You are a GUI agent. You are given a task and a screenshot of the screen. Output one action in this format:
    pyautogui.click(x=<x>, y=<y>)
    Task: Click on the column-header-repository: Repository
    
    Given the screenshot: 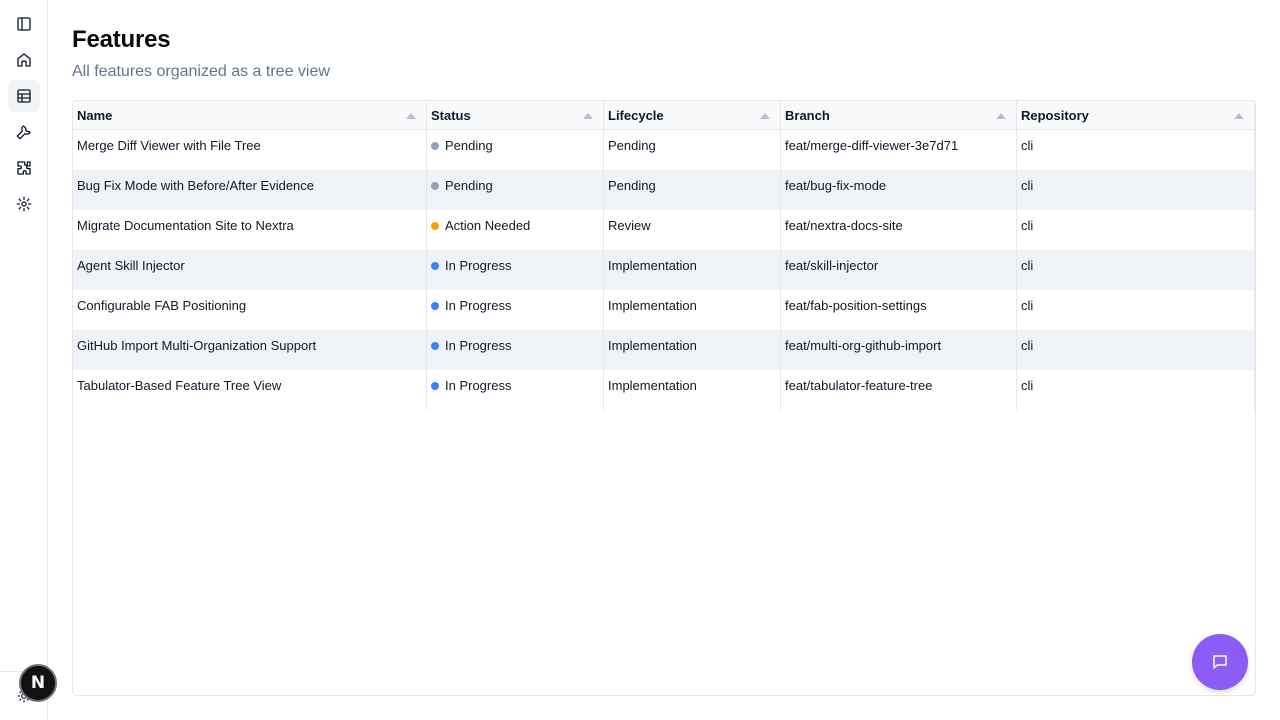 What is the action you would take?
    pyautogui.click(x=1136, y=115)
    